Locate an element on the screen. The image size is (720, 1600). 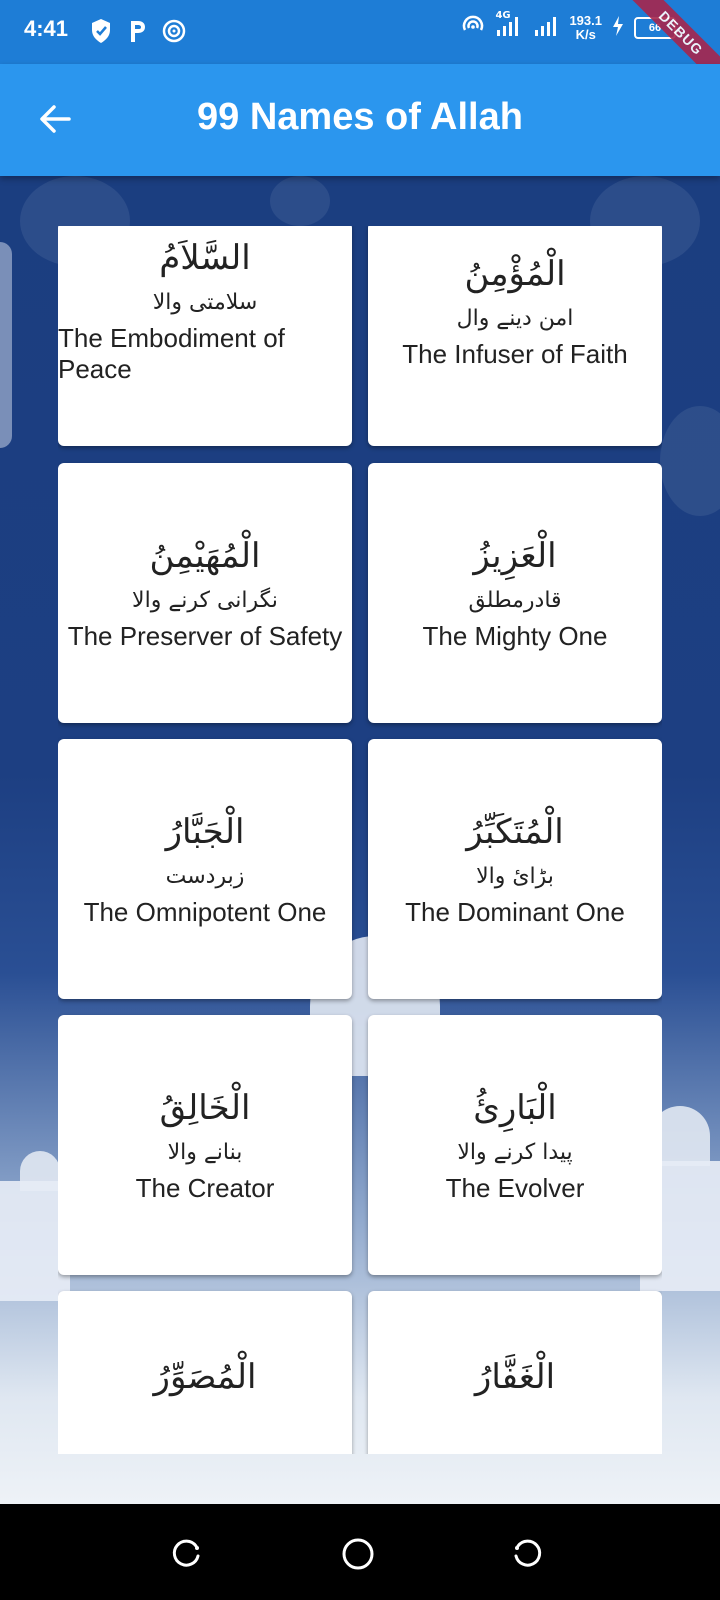
recent-apps-icon is located at coordinates (186, 1558).